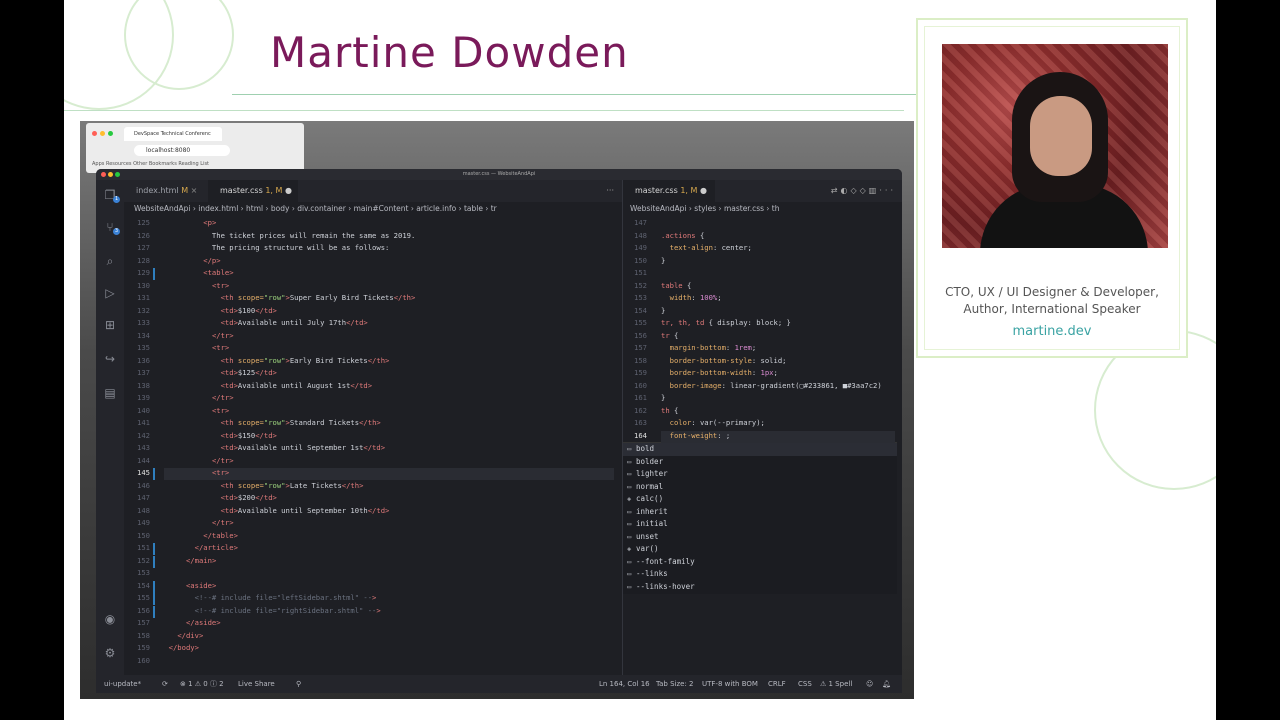  I want to click on suggestion-item: ▭ lighter, so click(647, 474).